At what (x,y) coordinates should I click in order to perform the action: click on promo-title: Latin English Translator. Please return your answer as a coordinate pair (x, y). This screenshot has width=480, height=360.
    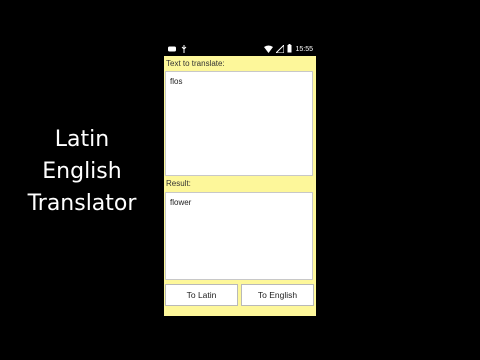
    Looking at the image, I should click on (82, 172).